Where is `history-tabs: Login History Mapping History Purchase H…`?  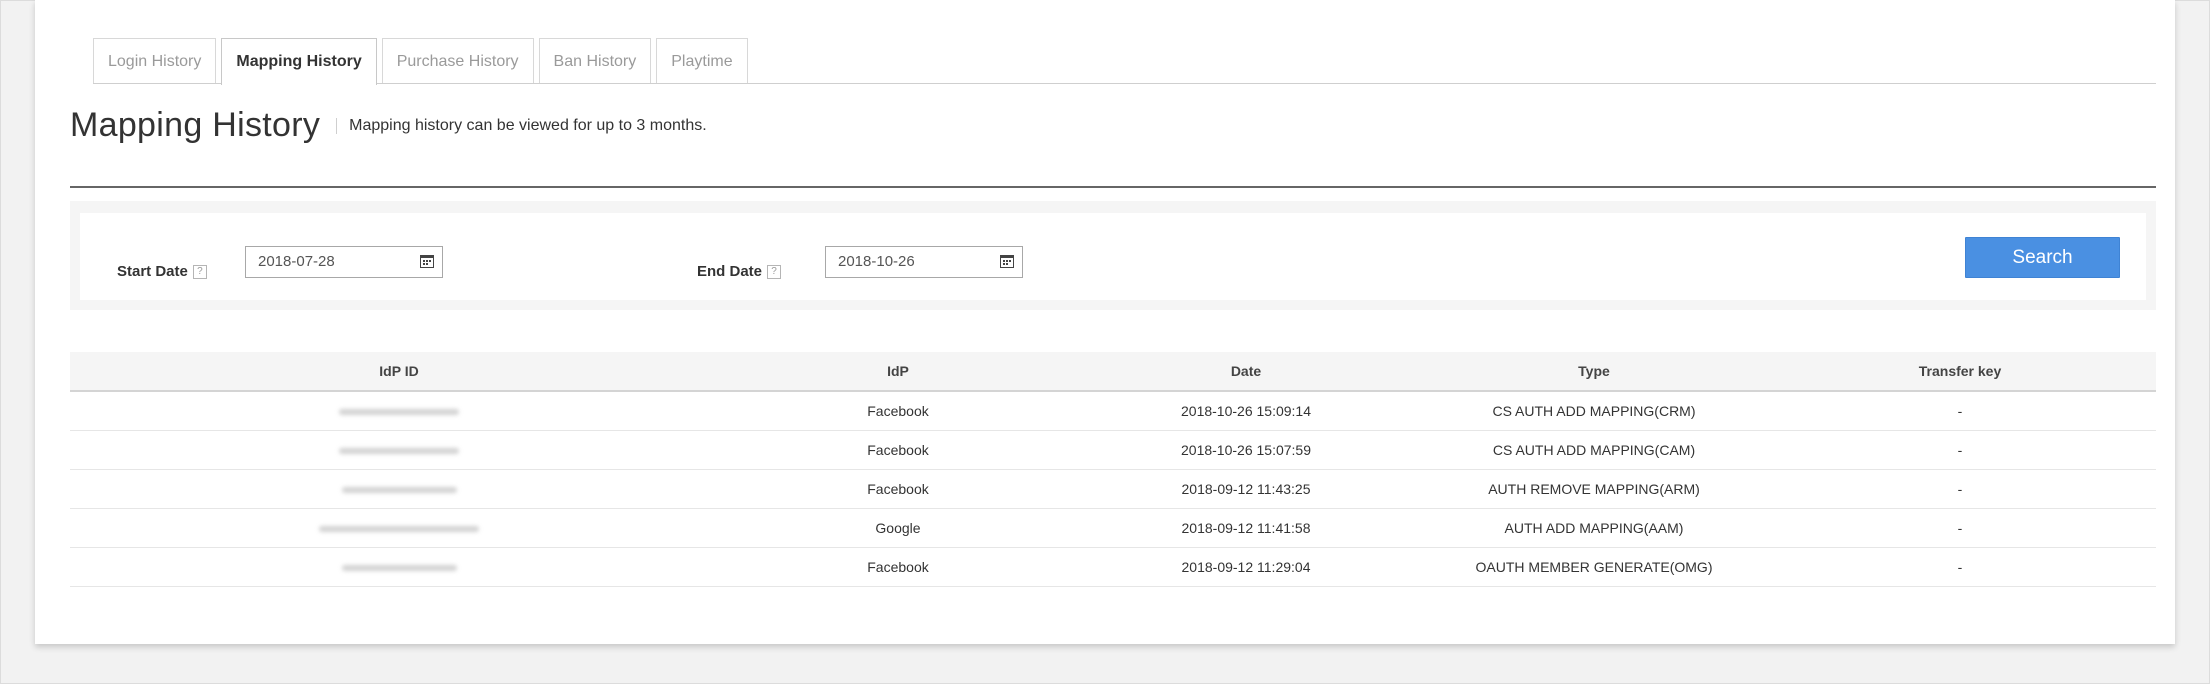 history-tabs: Login History Mapping History Purchase H… is located at coordinates (420, 61).